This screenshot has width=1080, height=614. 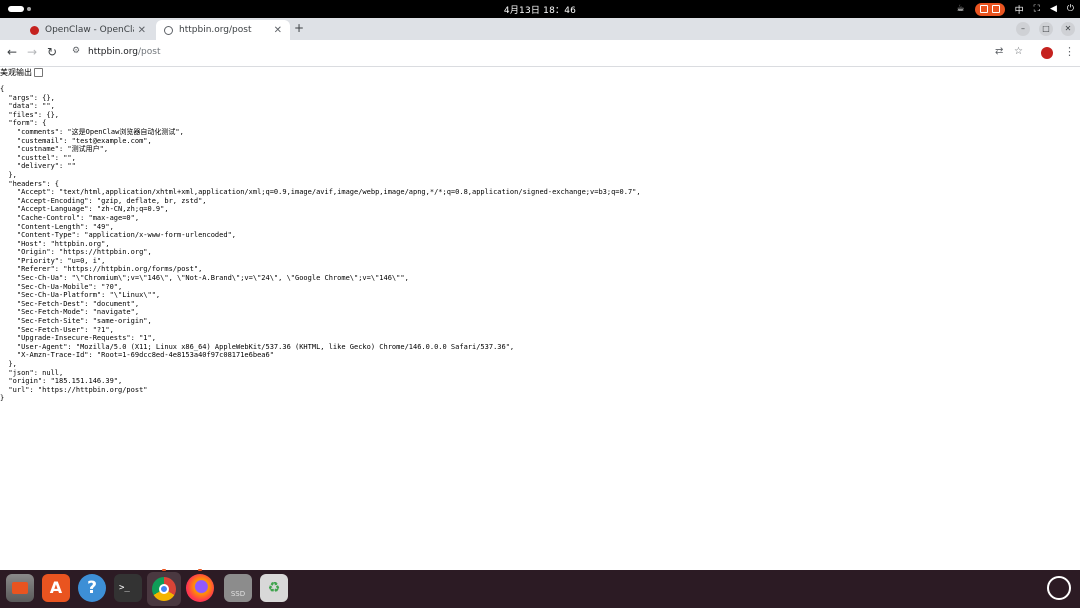 I want to click on reload-icon: ↻, so click(x=52, y=52).